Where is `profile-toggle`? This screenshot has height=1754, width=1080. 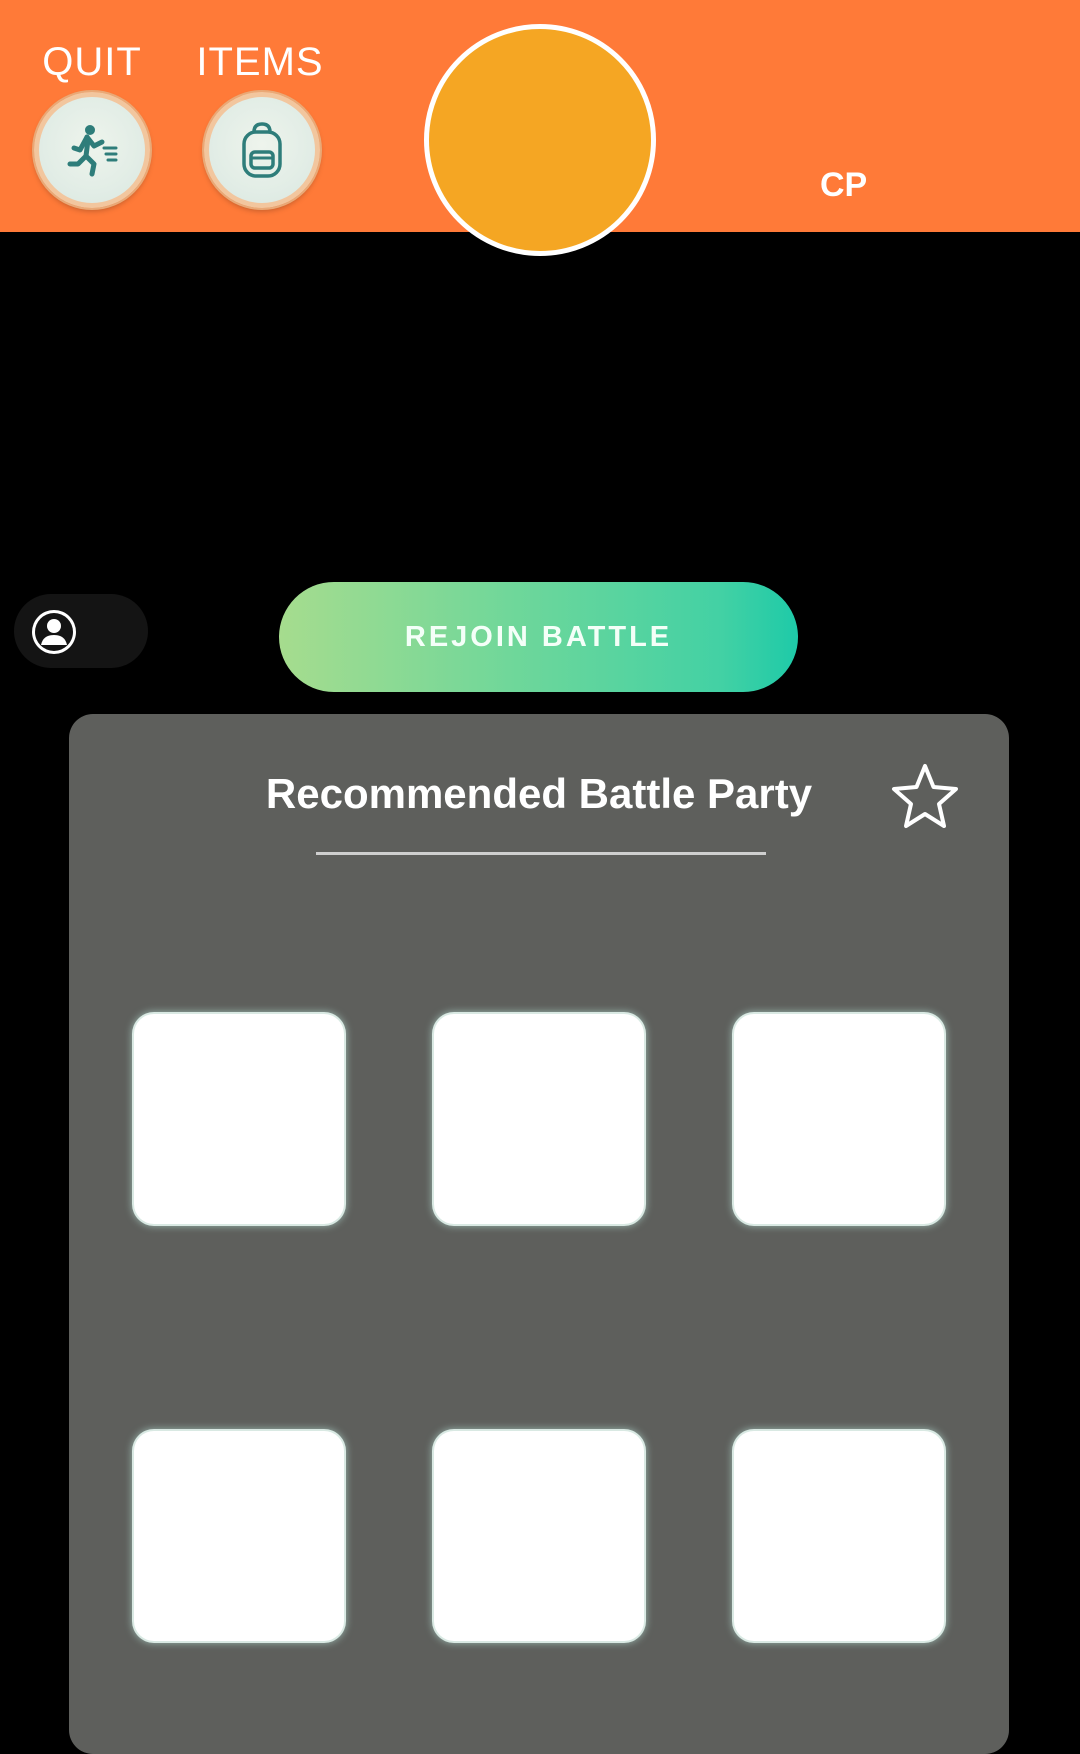
profile-toggle is located at coordinates (81, 631).